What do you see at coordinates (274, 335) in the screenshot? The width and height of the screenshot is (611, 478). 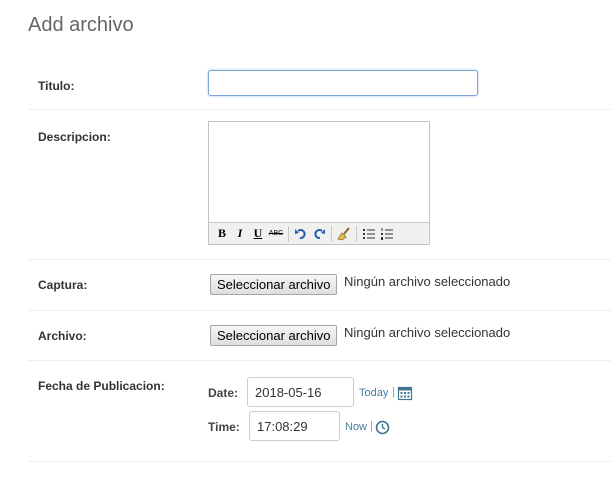 I see `archivo-file-button: Seleccionar archivo` at bounding box center [274, 335].